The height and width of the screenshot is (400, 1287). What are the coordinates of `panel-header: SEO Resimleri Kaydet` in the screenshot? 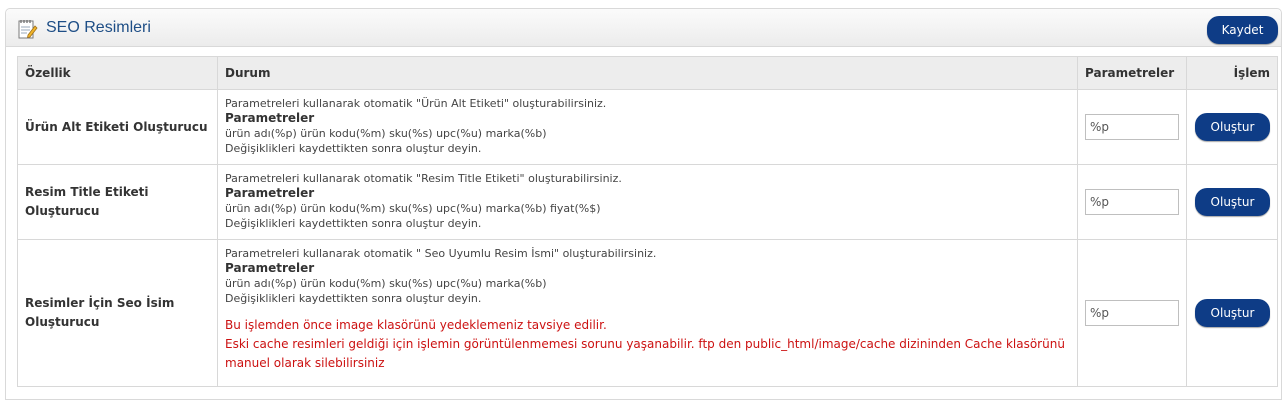 It's located at (643, 28).